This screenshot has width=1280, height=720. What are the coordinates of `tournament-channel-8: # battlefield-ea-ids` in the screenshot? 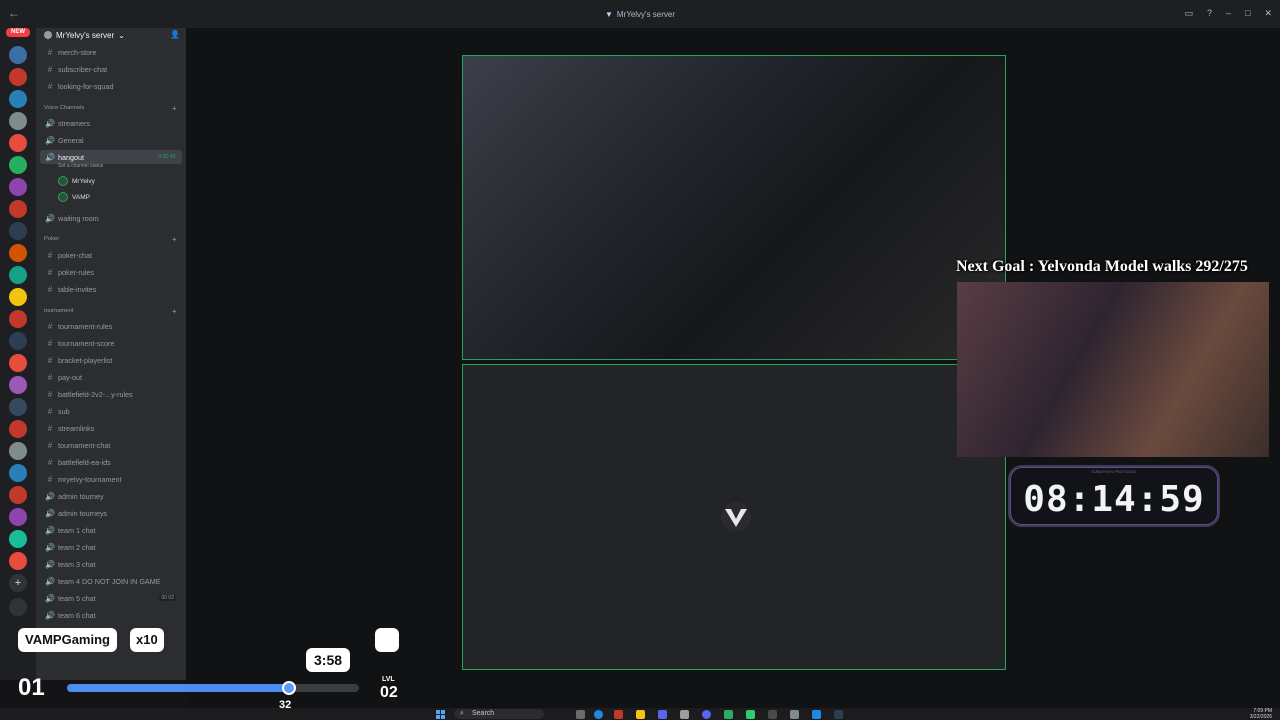 It's located at (111, 462).